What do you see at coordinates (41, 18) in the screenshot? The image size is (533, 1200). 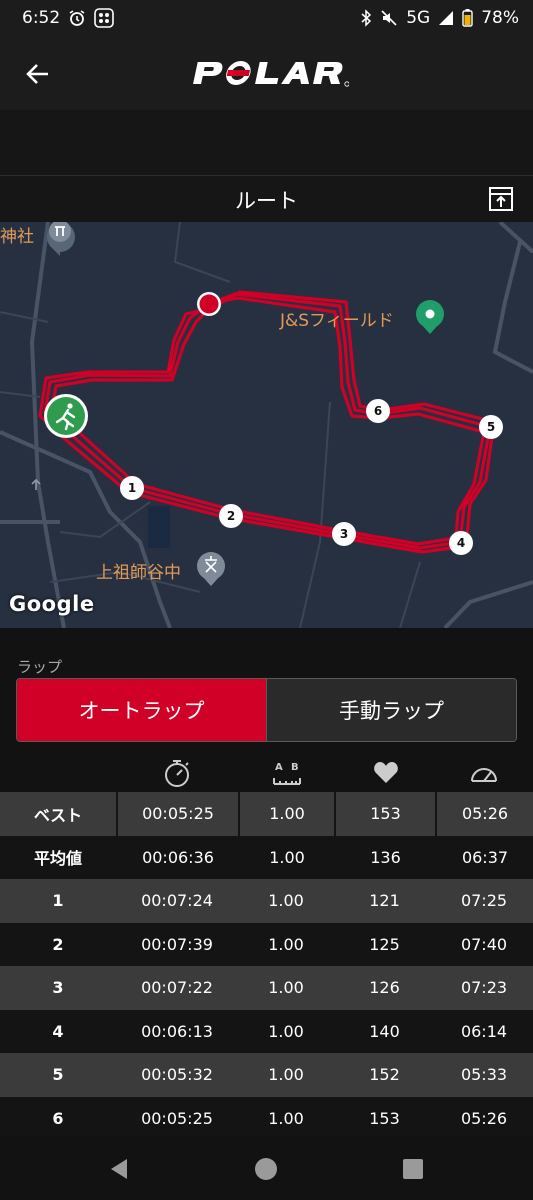 I see `status-time: 6:52` at bounding box center [41, 18].